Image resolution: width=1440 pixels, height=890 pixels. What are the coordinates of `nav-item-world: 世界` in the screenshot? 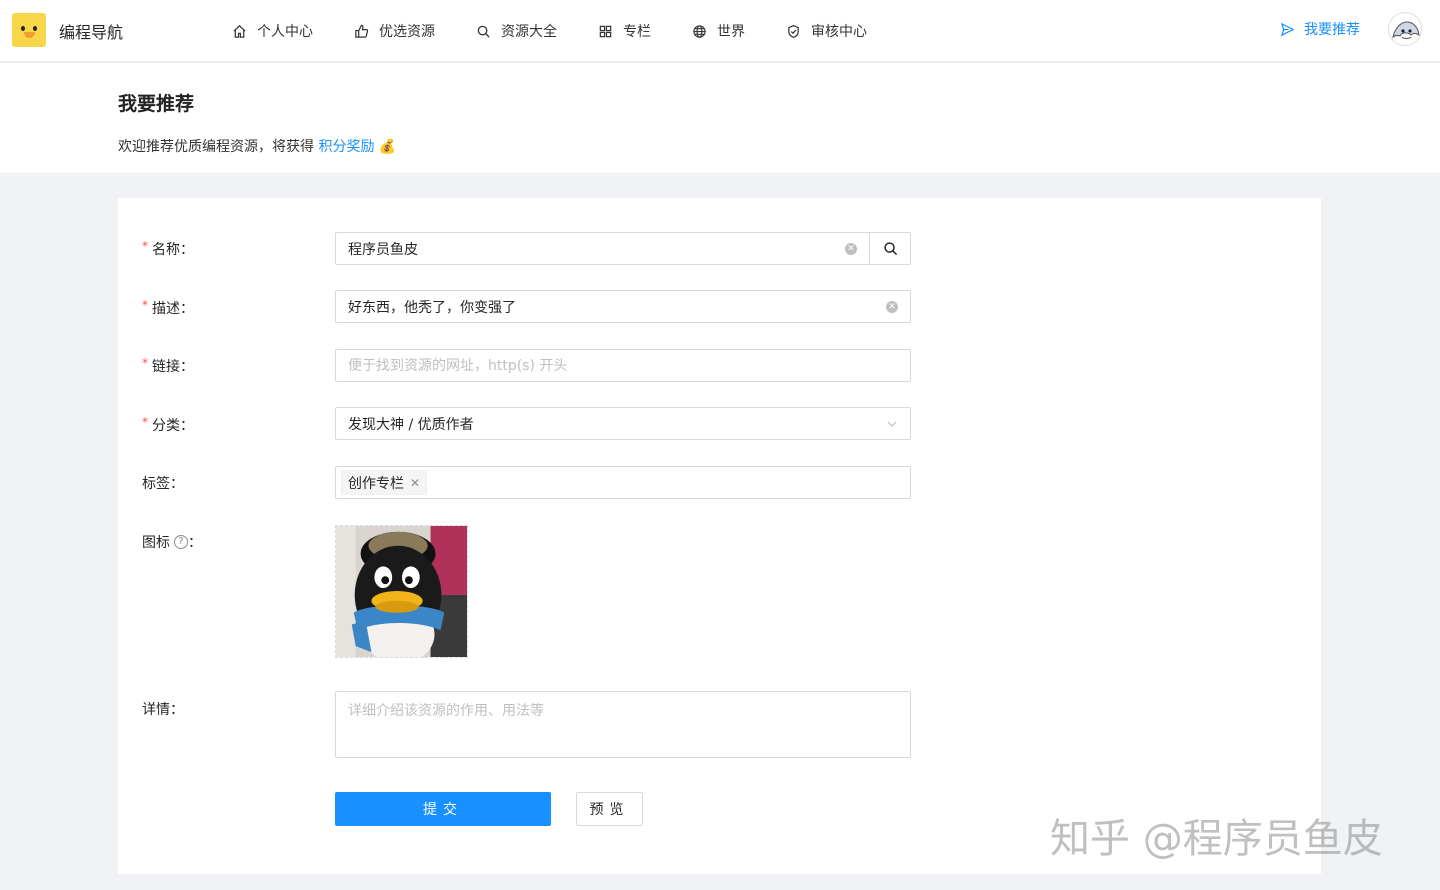 It's located at (718, 31).